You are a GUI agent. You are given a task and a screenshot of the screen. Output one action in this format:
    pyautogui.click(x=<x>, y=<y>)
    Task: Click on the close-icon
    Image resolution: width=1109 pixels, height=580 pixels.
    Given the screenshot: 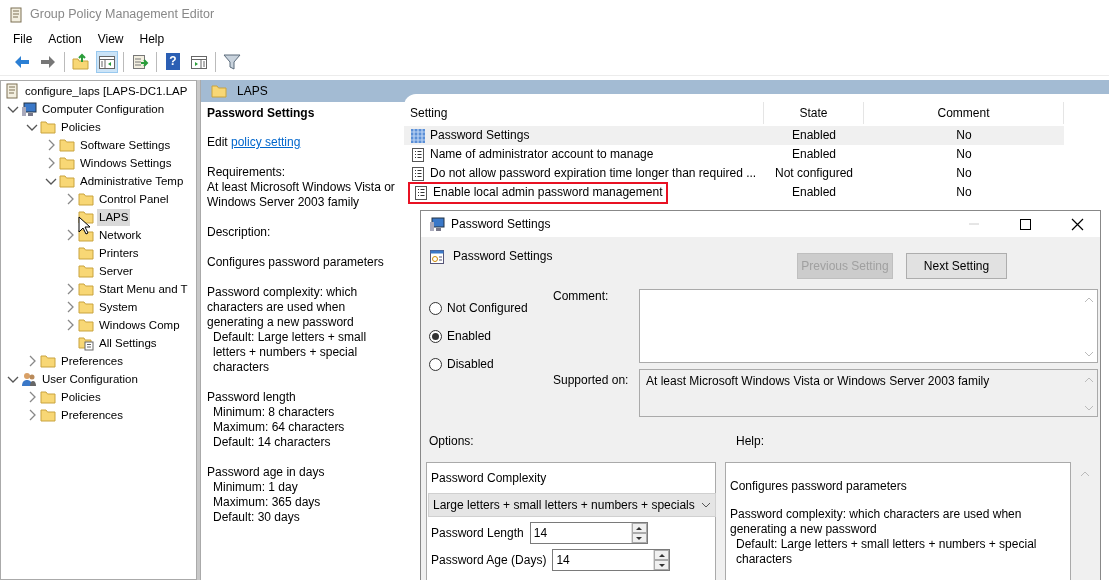 What is the action you would take?
    pyautogui.click(x=1077, y=224)
    